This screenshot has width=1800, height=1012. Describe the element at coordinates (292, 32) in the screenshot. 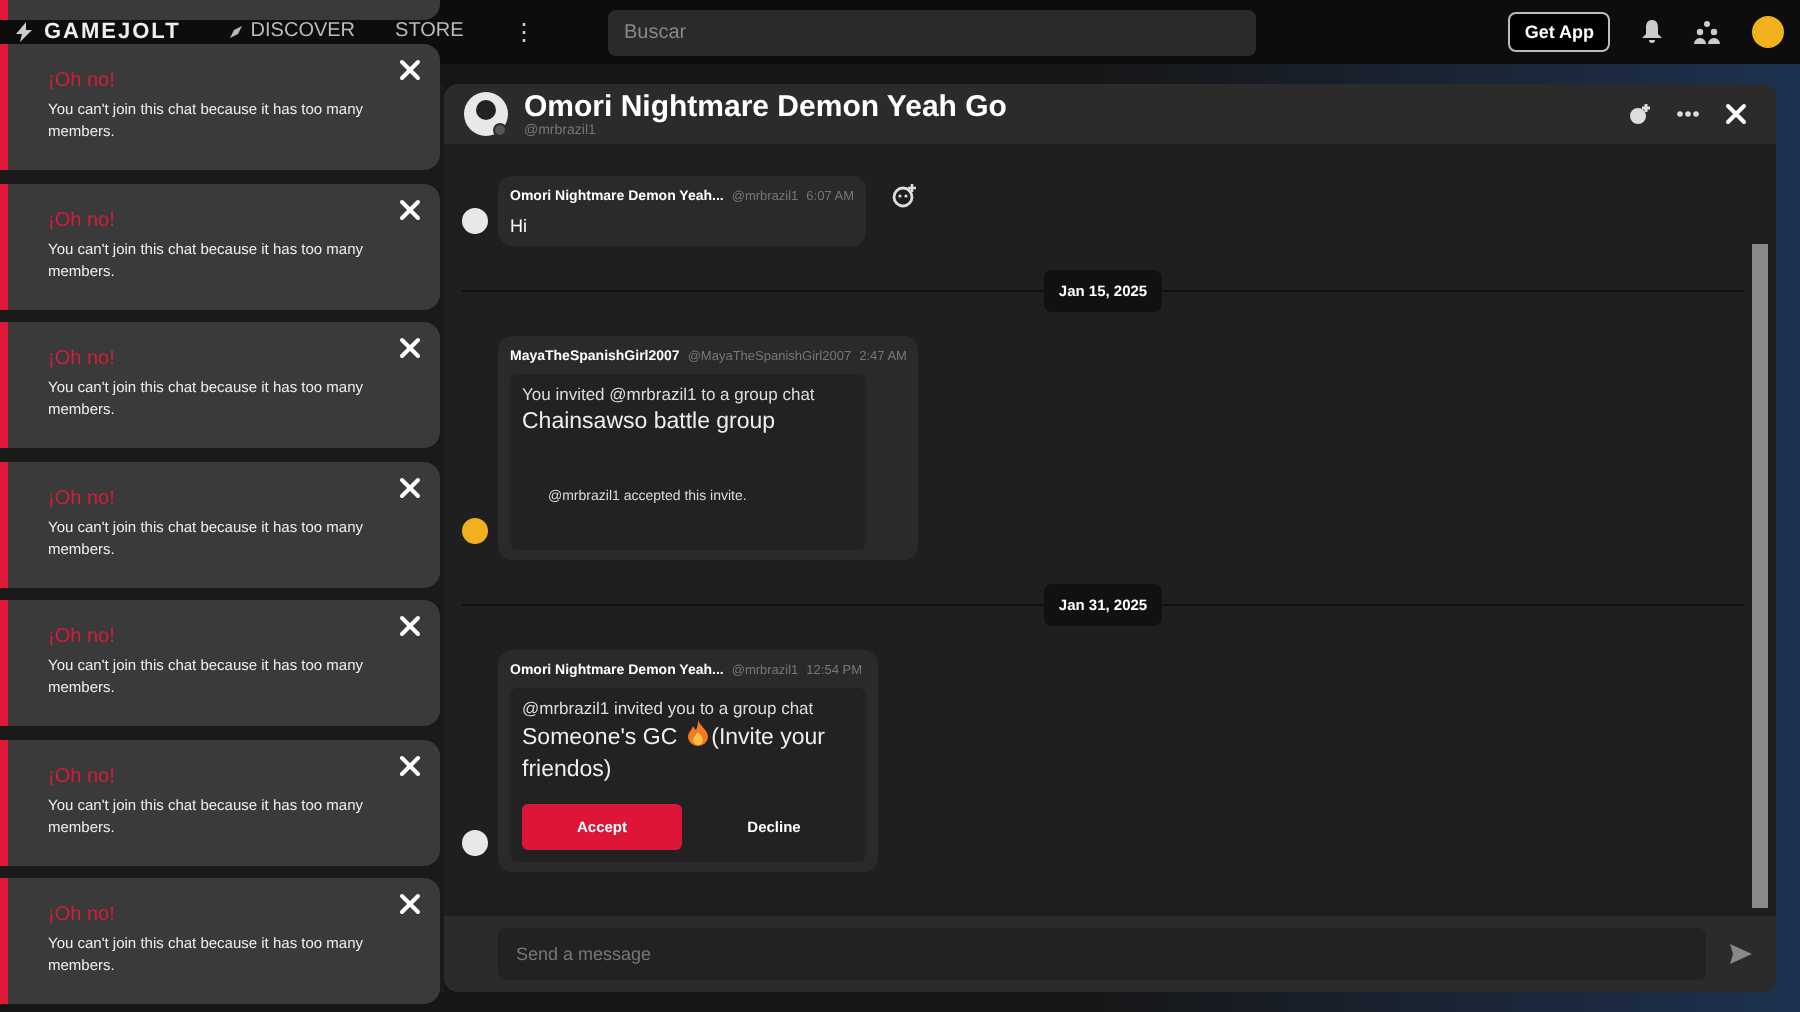

I see `nav-link: DISCOVER` at that location.